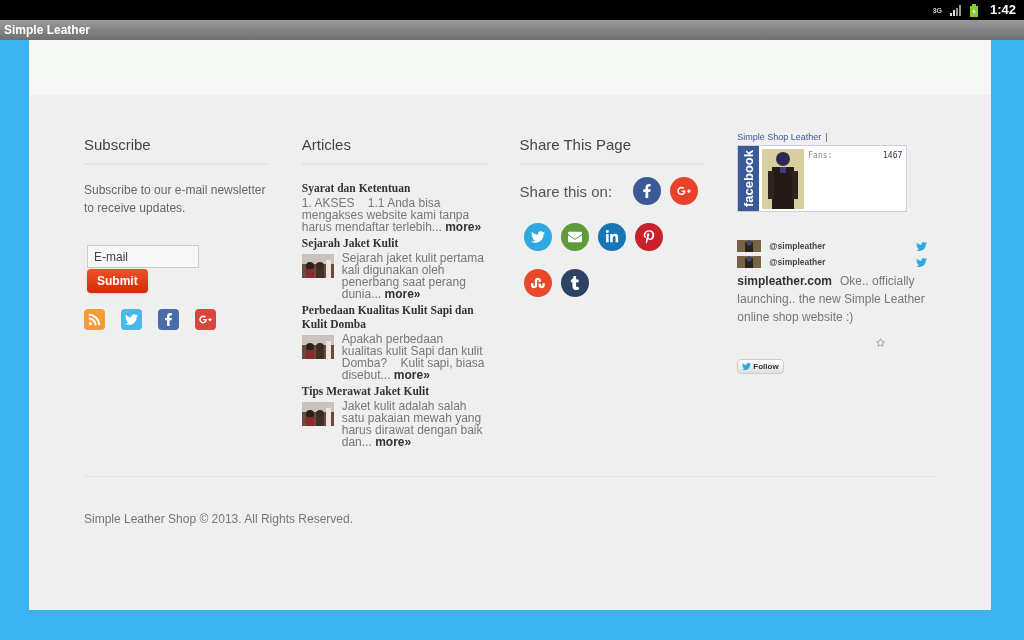 The height and width of the screenshot is (640, 1024). Describe the element at coordinates (760, 366) in the screenshot. I see `follow-button: Follow` at that location.